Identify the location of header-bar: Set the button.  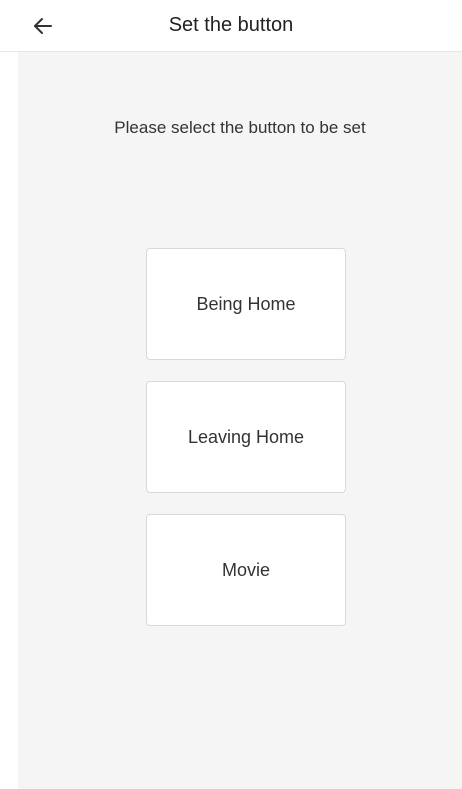
(231, 26).